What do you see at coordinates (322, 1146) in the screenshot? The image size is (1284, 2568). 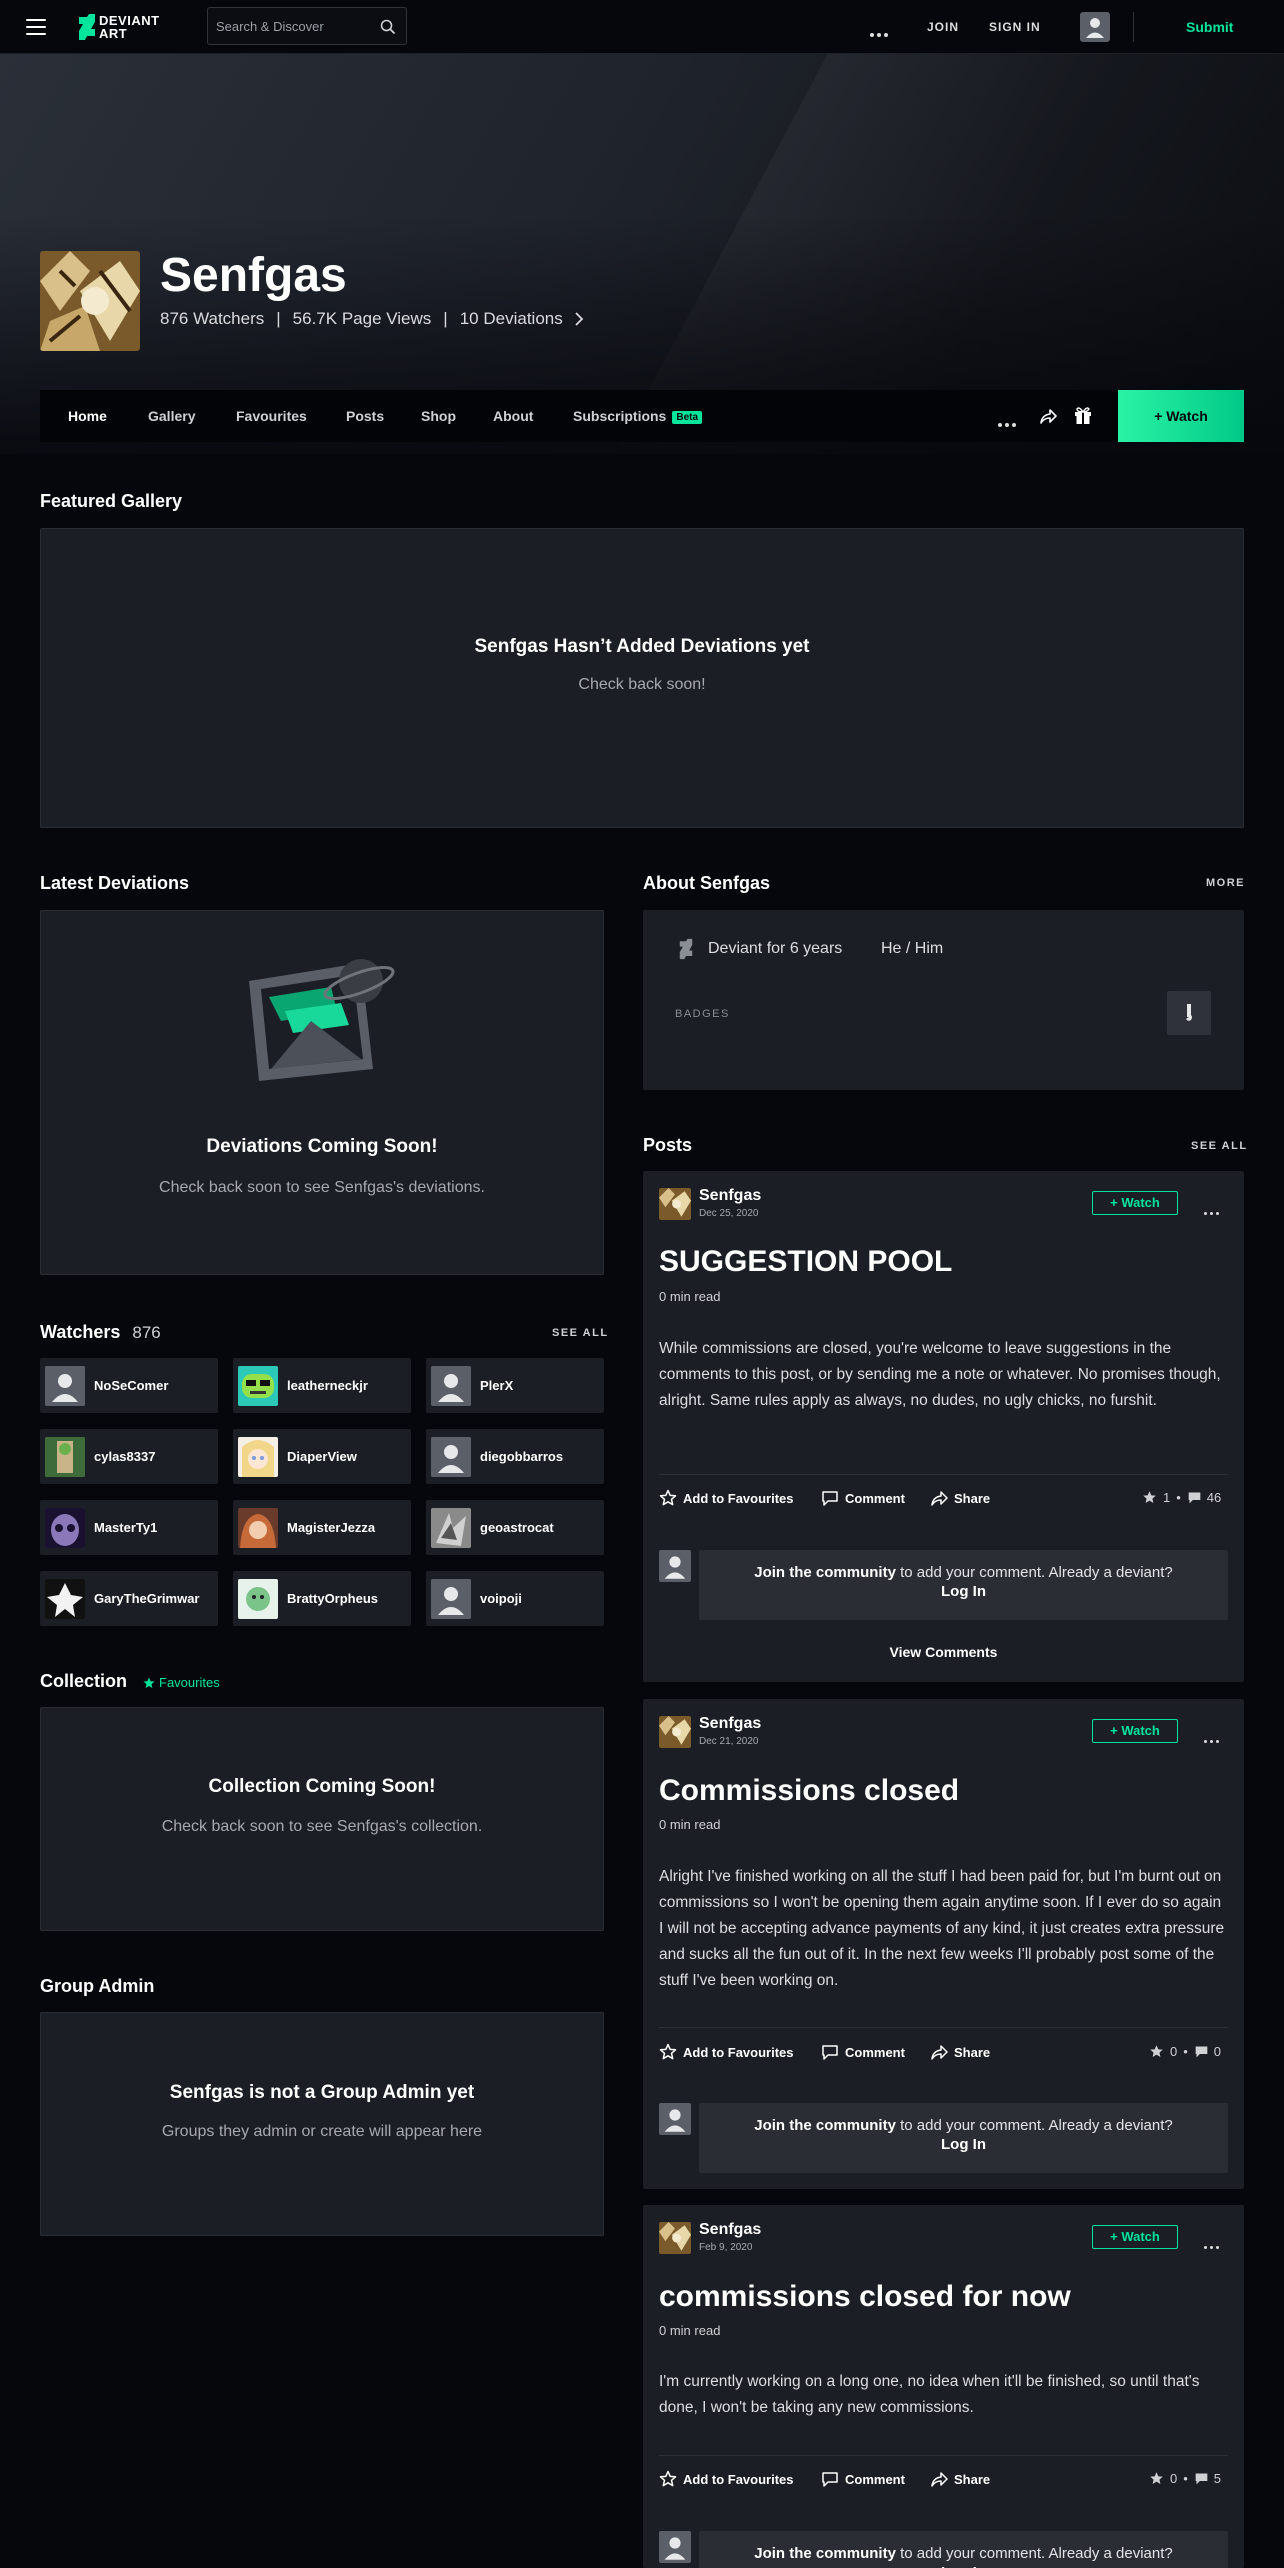 I see `latest-empty-title: Deviations Coming Soon!` at bounding box center [322, 1146].